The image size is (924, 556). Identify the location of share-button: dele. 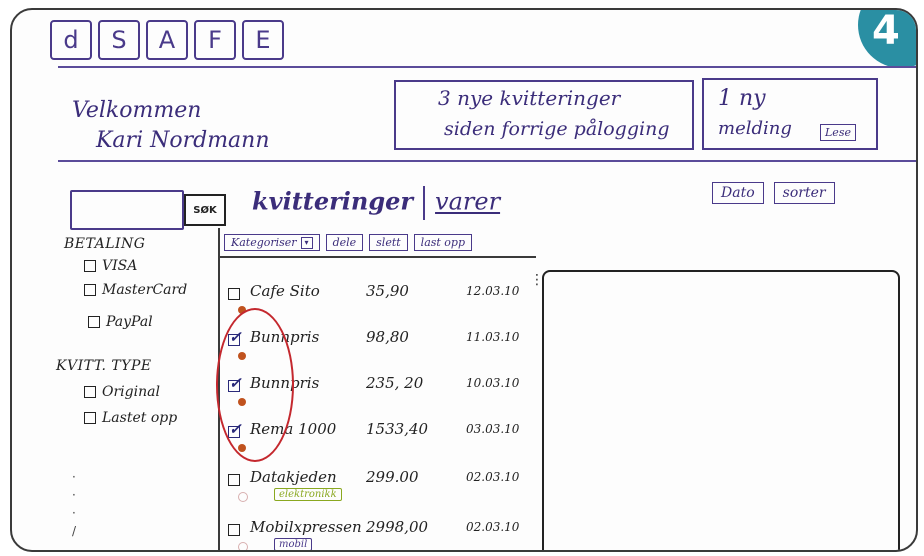
(344, 242).